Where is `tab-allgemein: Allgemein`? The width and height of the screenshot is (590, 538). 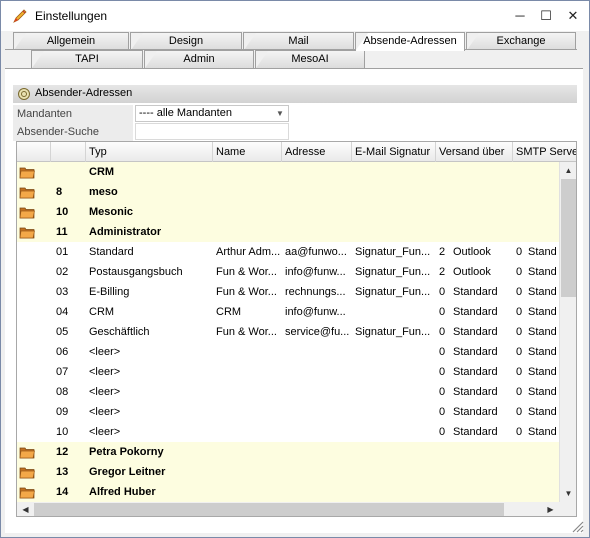
tab-allgemein: Allgemein is located at coordinates (71, 41).